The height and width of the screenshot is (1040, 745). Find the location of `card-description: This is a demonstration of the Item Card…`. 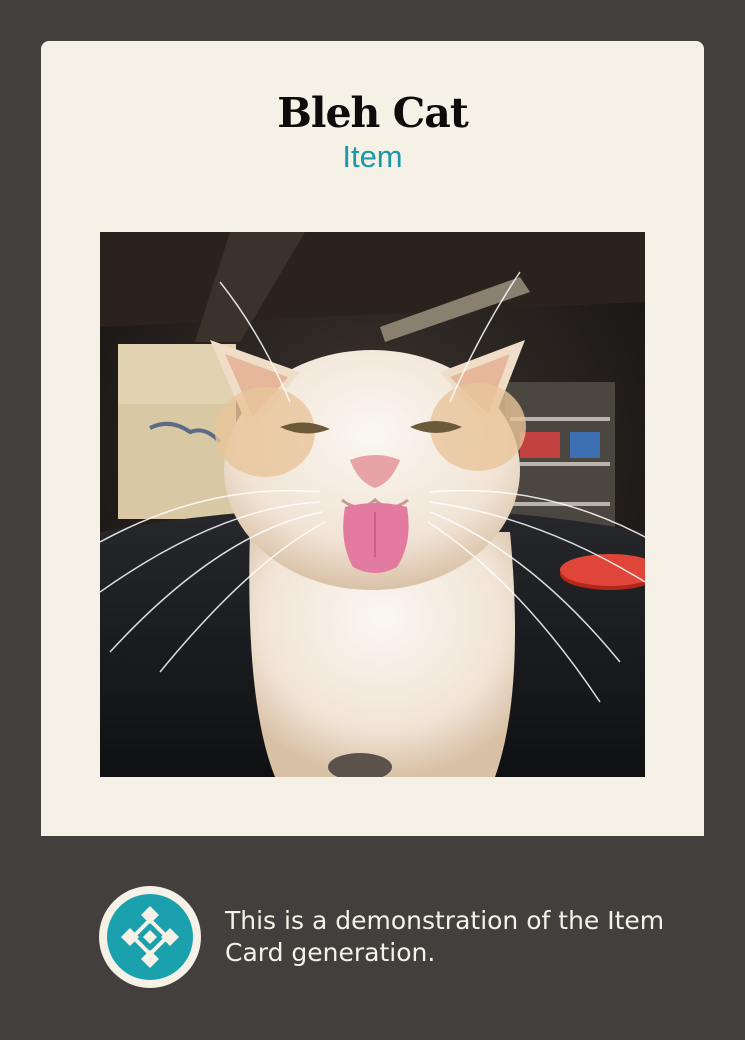

card-description: This is a demonstration of the Item Card… is located at coordinates (445, 936).